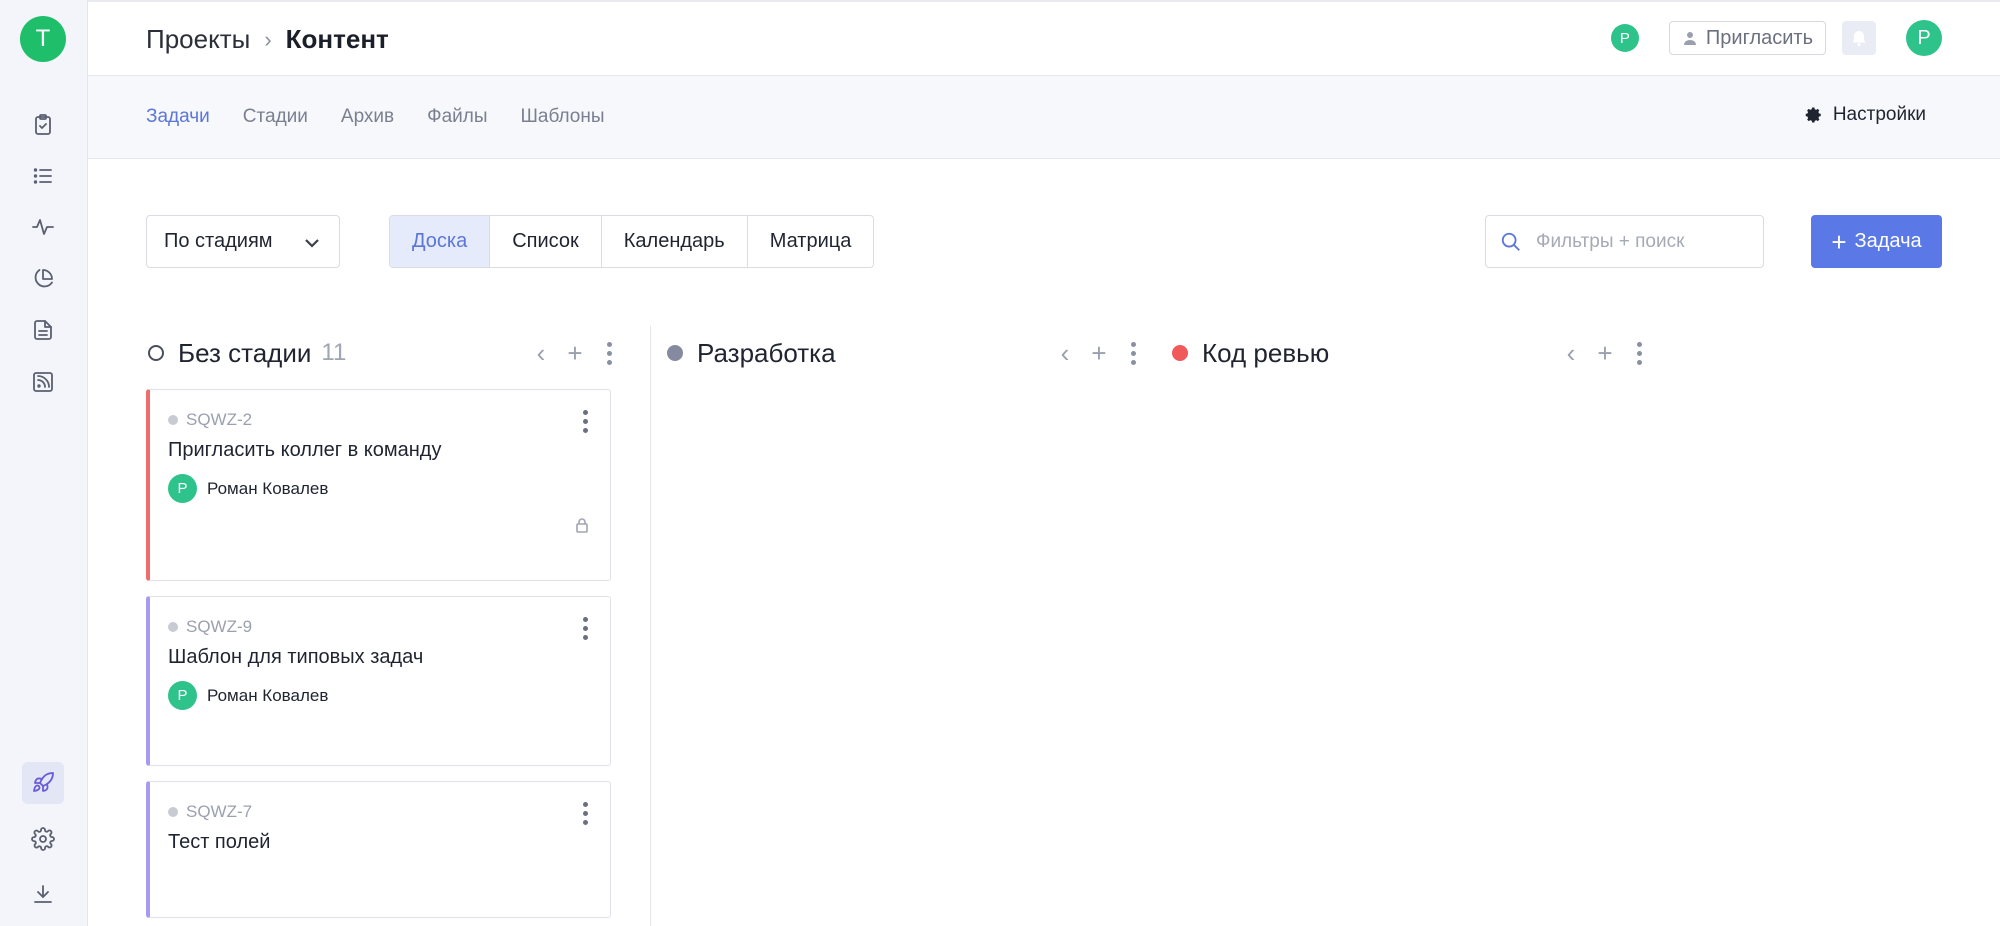 This screenshot has height=926, width=2000. I want to click on view-board: Доска, so click(440, 241).